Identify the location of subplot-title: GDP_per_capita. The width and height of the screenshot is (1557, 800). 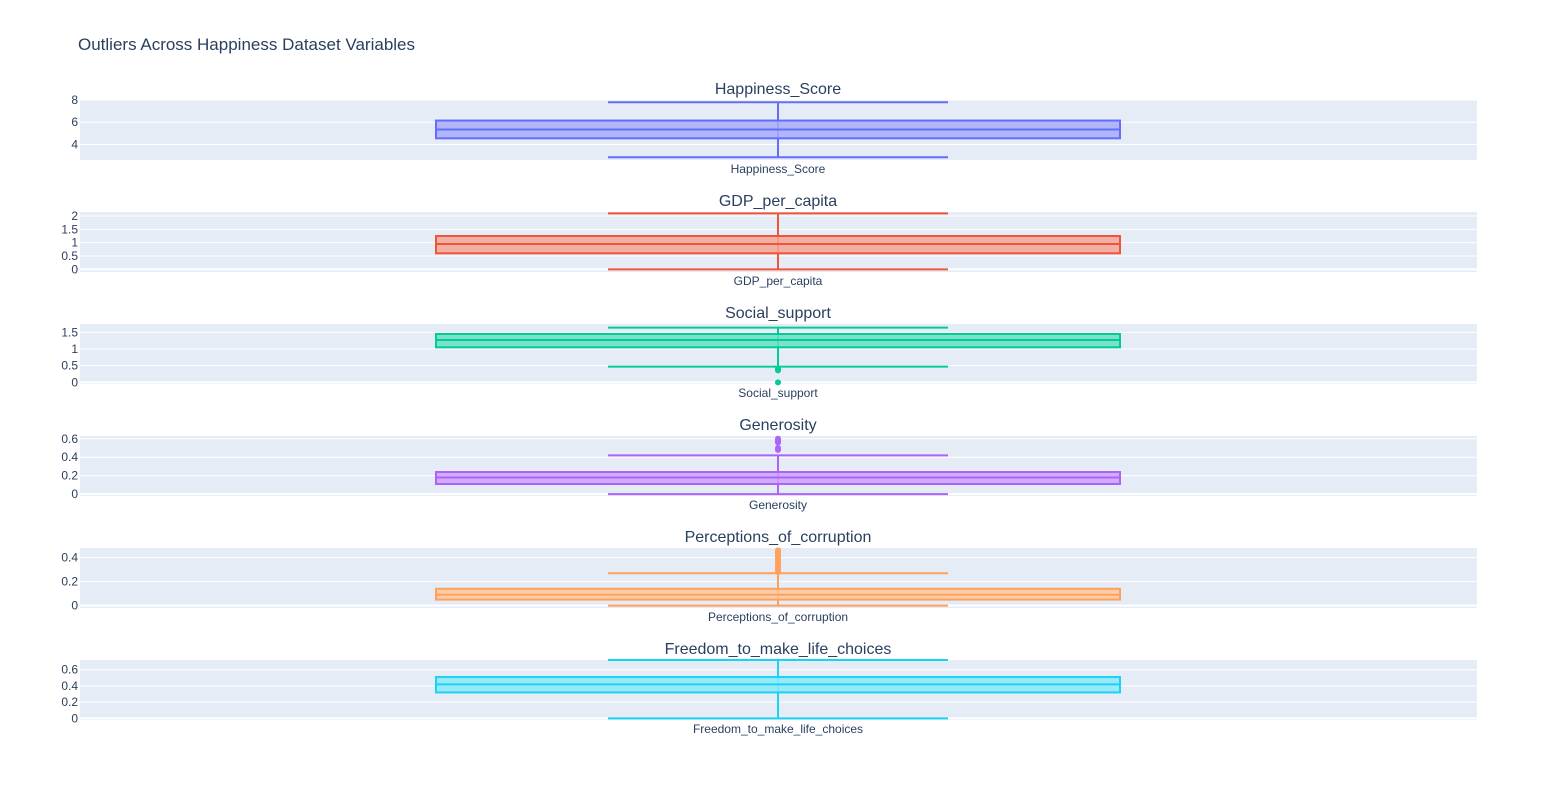
(778, 201).